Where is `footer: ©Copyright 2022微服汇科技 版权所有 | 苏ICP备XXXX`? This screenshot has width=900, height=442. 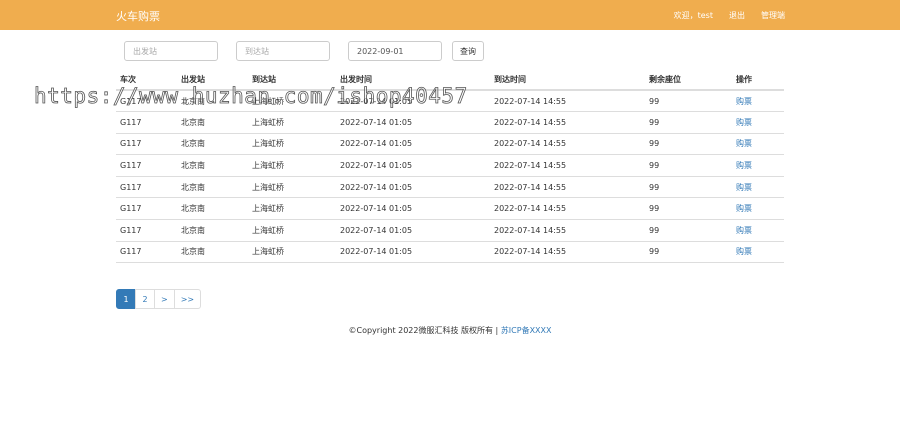
footer: ©Copyright 2022微服汇科技 版权所有 | 苏ICP备XXXX is located at coordinates (450, 330).